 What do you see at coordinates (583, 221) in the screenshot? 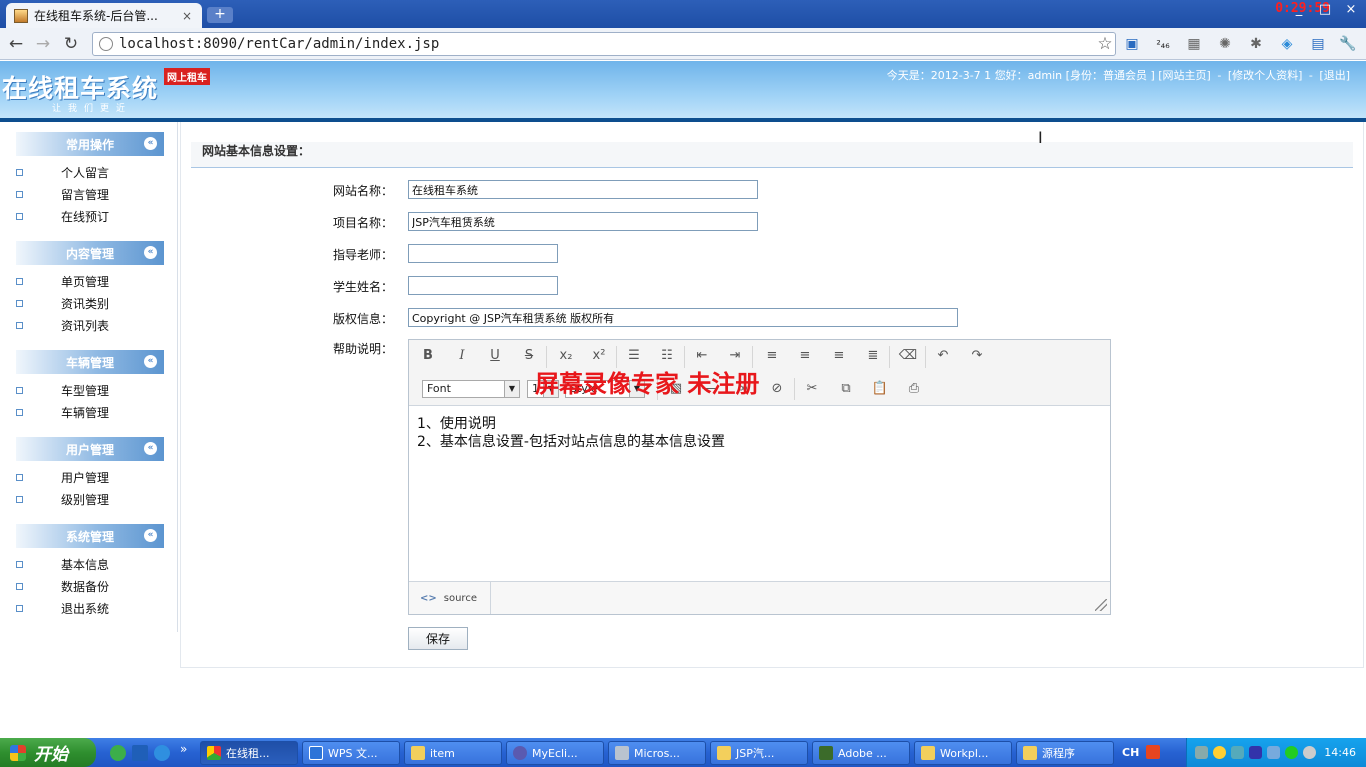
I see `project-name-input` at bounding box center [583, 221].